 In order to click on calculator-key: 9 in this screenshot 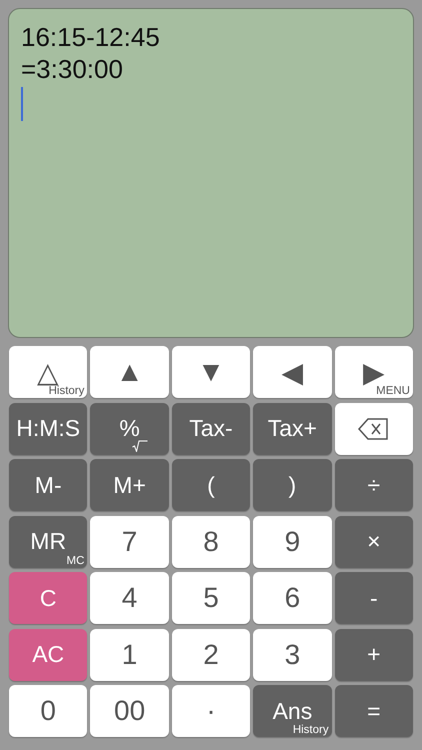, I will do `click(292, 542)`.